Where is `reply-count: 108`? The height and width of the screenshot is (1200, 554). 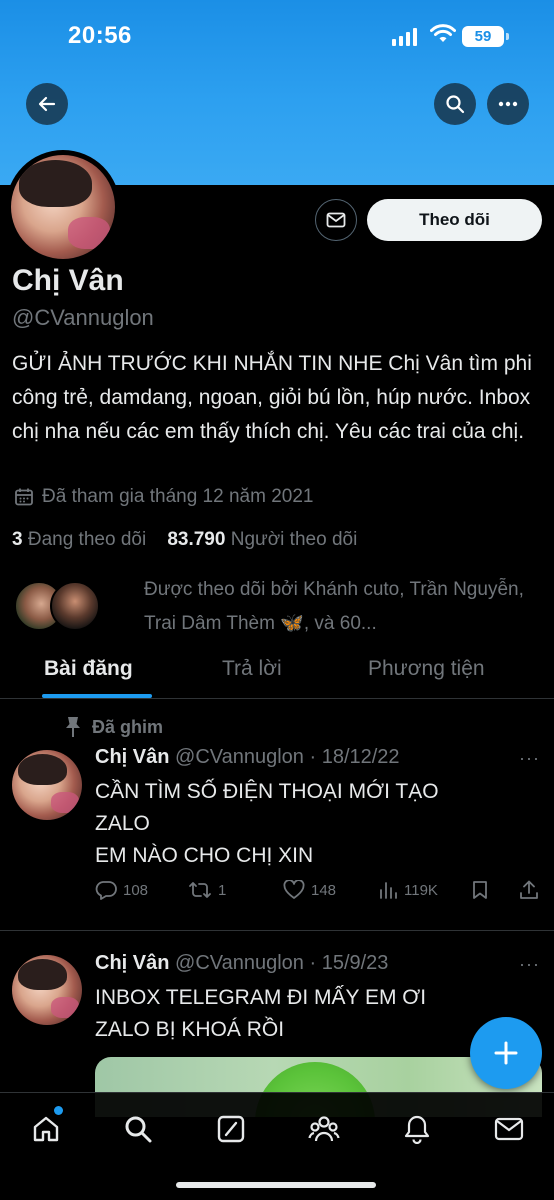 reply-count: 108 is located at coordinates (136, 890).